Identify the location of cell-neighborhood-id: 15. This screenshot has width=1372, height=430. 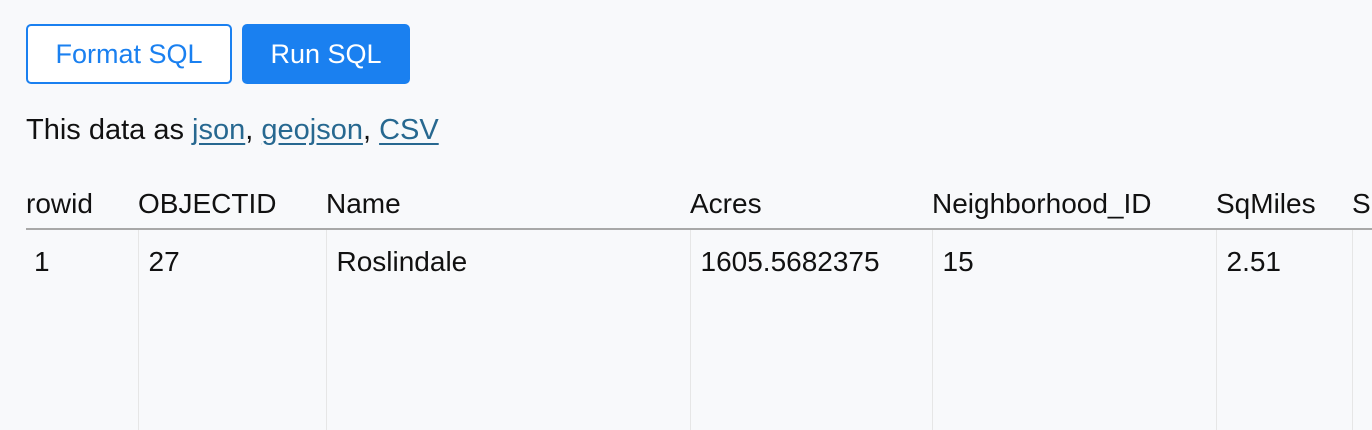
(1073, 329).